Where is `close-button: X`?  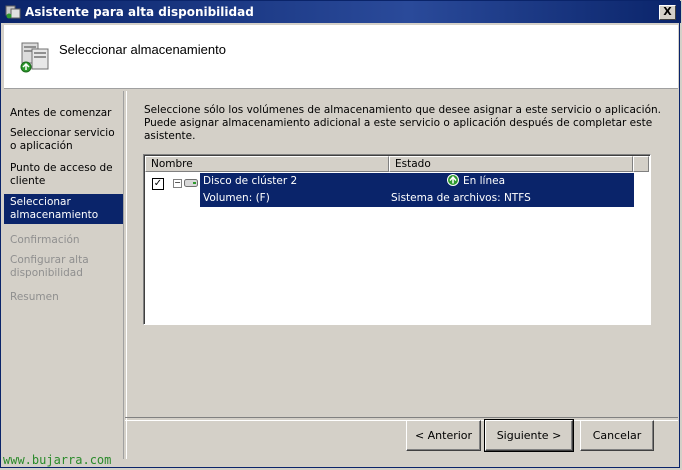 close-button: X is located at coordinates (667, 12).